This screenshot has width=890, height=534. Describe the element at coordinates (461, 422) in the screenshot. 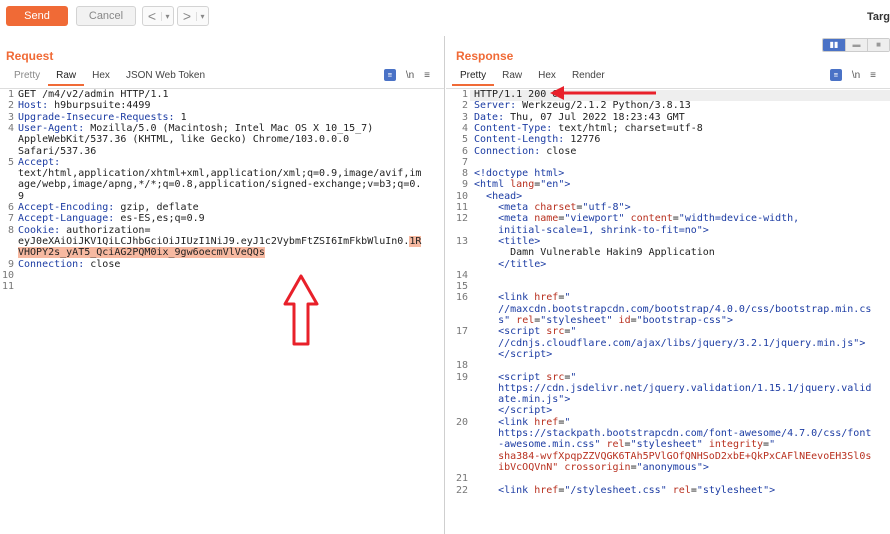

I see `line-number: 20` at that location.